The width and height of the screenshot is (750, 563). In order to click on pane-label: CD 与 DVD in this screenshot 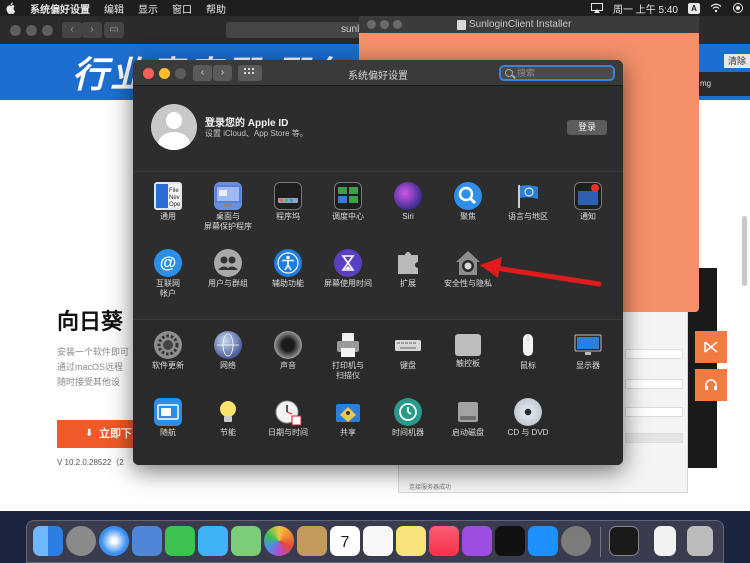, I will do `click(528, 432)`.